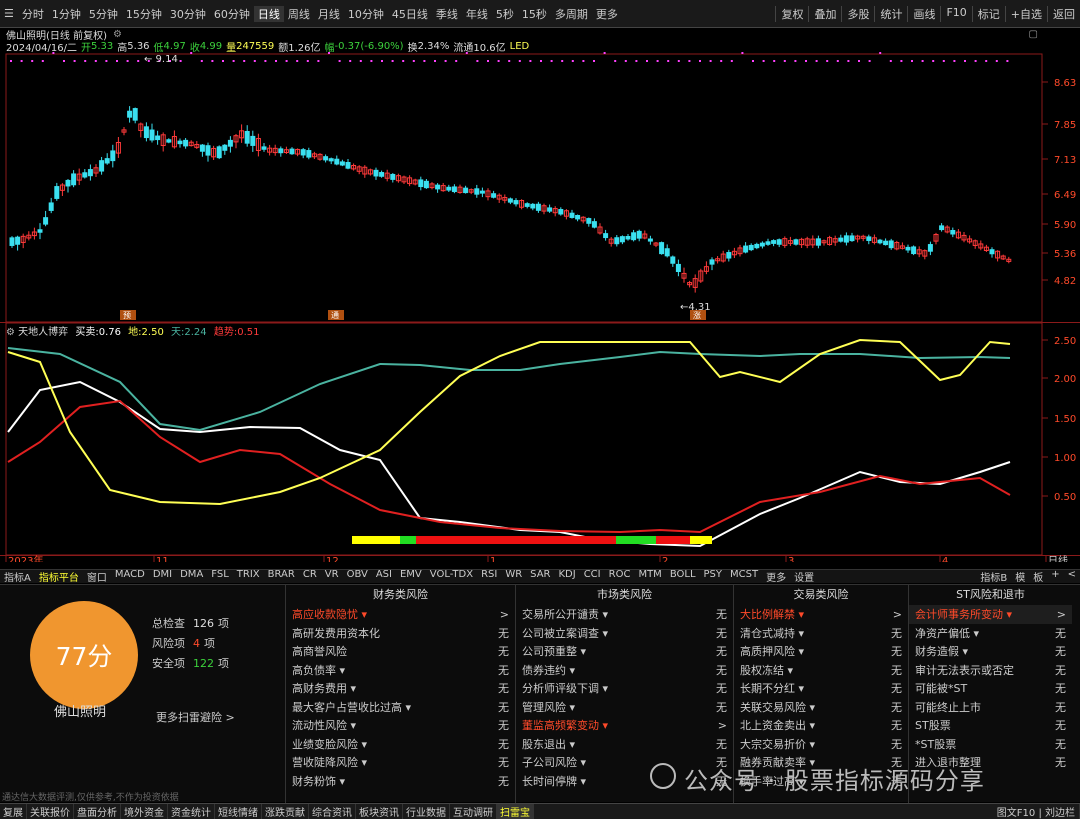  What do you see at coordinates (993, 576) in the screenshot?
I see `indicator-tab: 指标B` at bounding box center [993, 576].